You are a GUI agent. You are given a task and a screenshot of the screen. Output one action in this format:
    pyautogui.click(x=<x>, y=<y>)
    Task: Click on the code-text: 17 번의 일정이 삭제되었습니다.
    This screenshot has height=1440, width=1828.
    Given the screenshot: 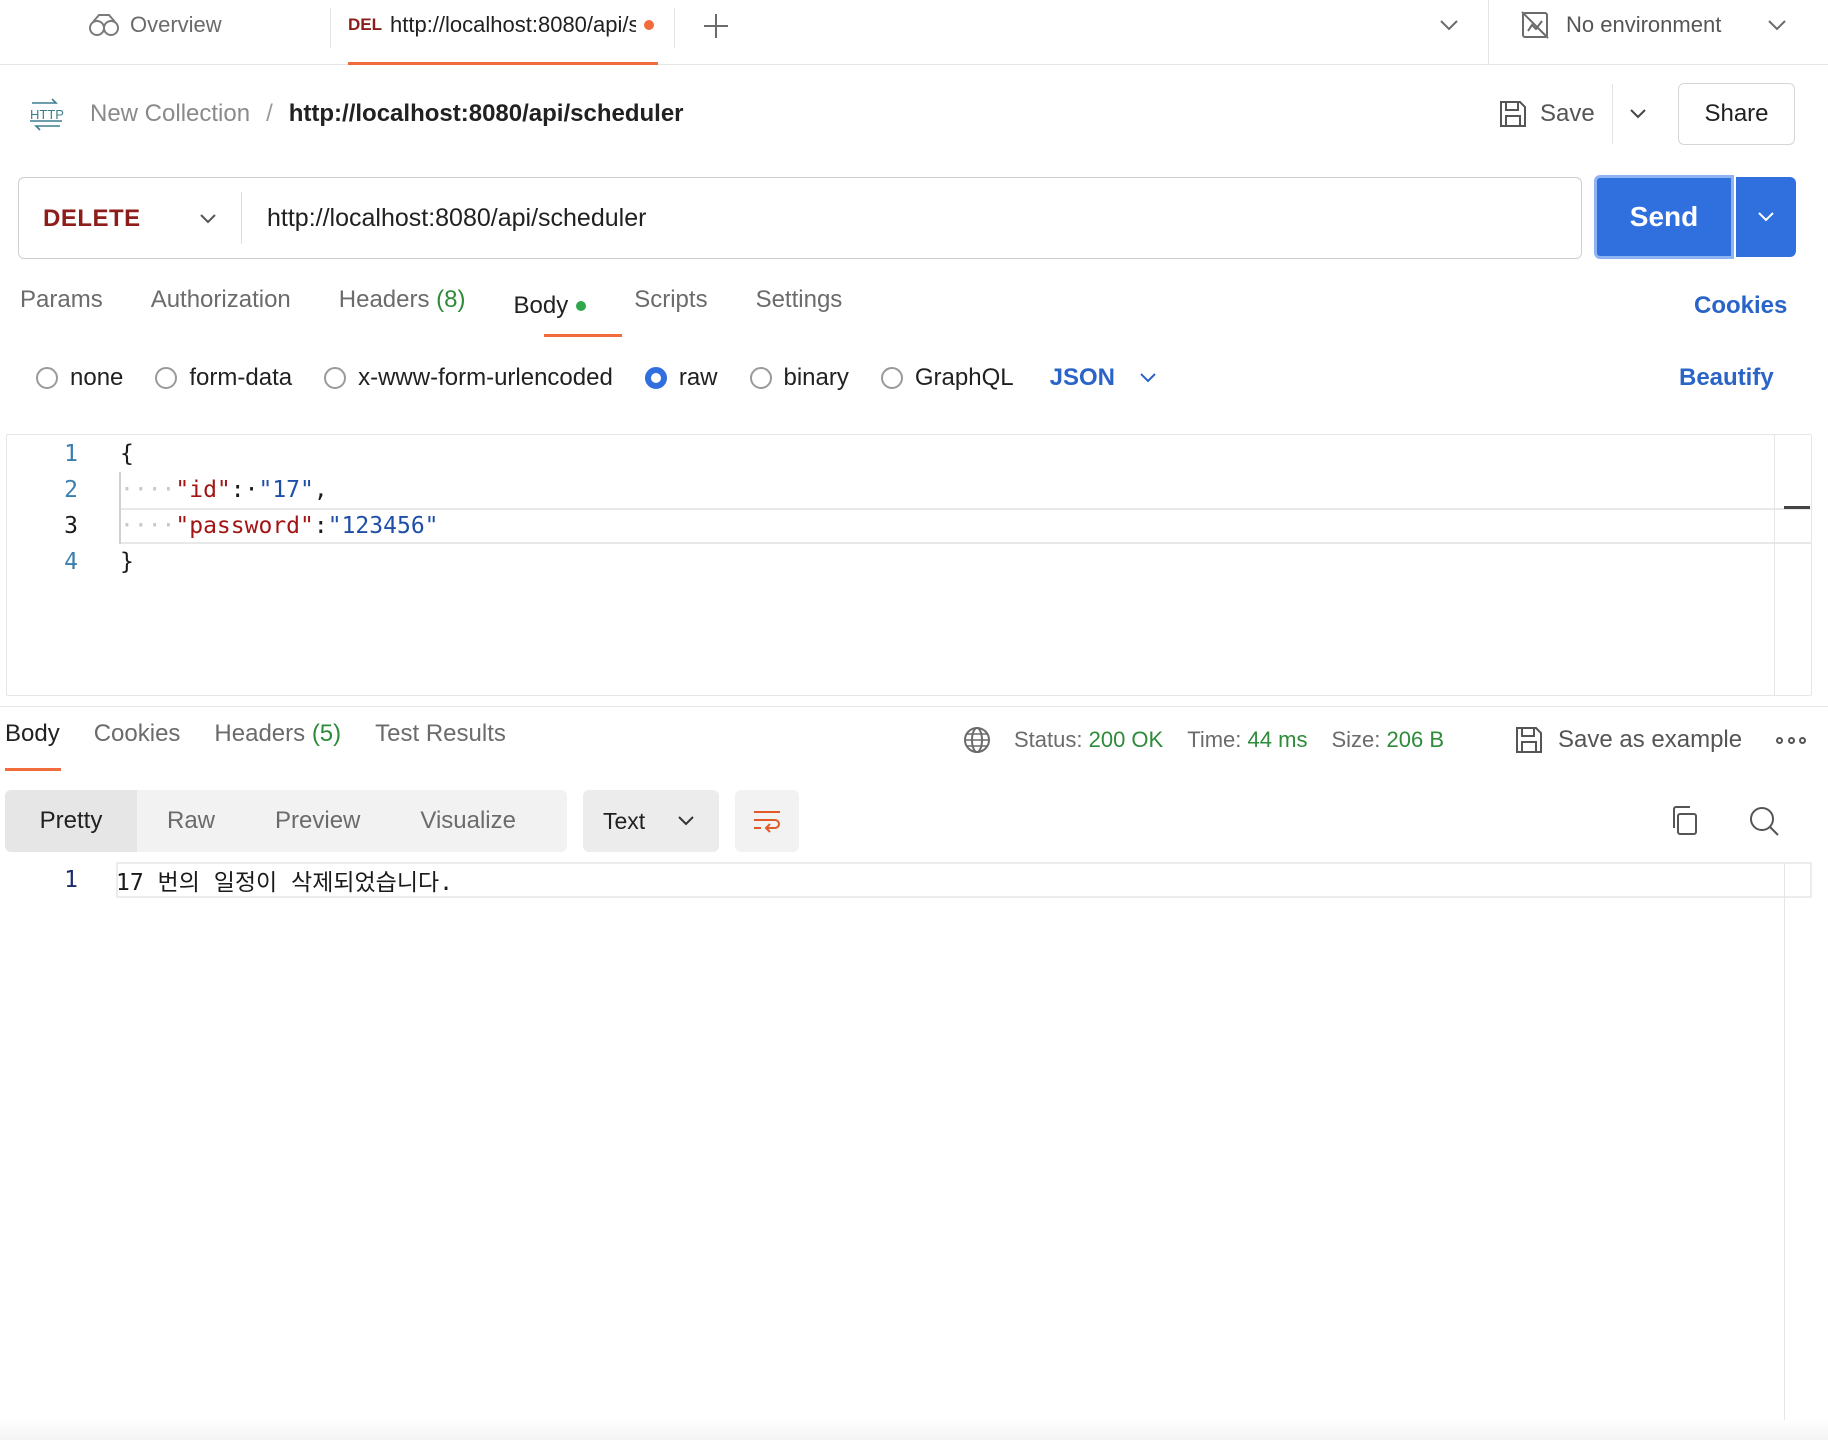 What is the action you would take?
    pyautogui.click(x=285, y=883)
    